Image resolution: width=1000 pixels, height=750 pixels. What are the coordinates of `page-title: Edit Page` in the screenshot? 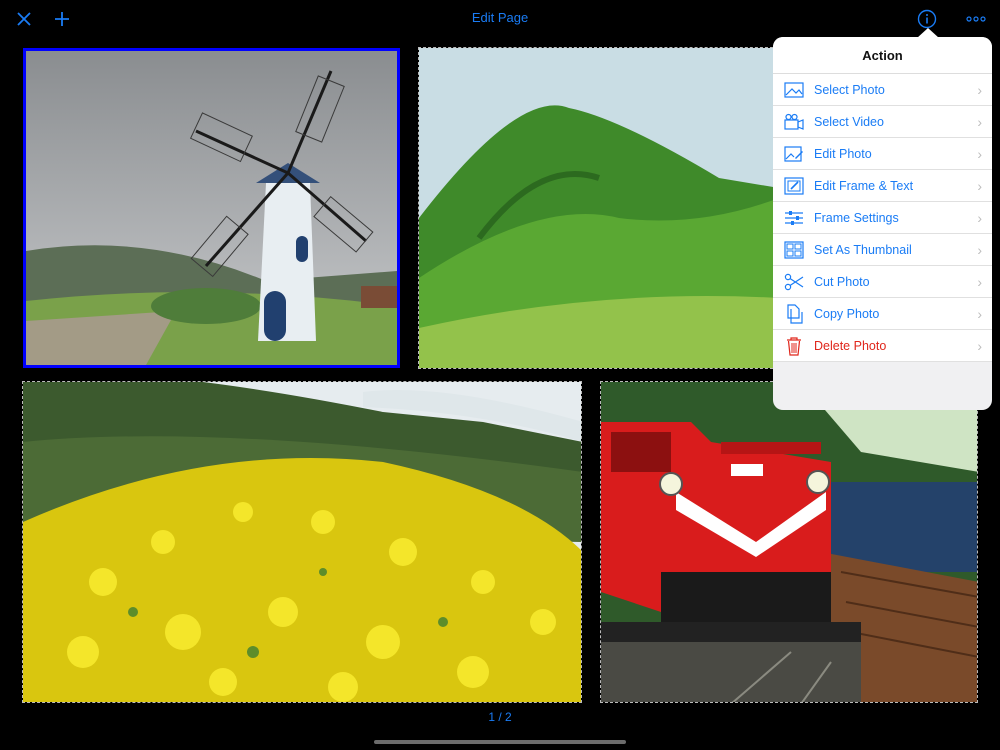 It's located at (500, 17).